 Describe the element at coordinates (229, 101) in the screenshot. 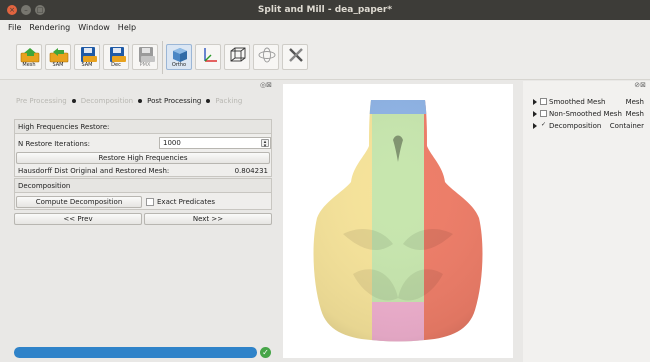

I see `step-packing: Packing` at that location.